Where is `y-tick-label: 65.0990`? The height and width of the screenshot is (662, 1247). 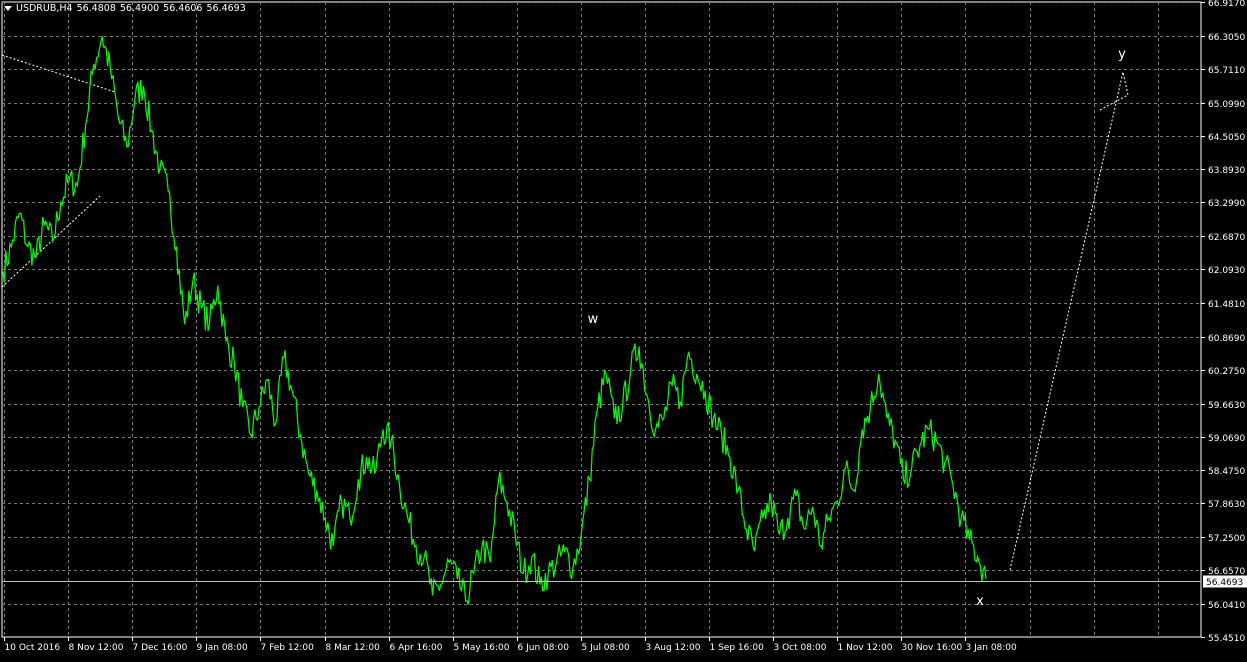
y-tick-label: 65.0990 is located at coordinates (1226, 105).